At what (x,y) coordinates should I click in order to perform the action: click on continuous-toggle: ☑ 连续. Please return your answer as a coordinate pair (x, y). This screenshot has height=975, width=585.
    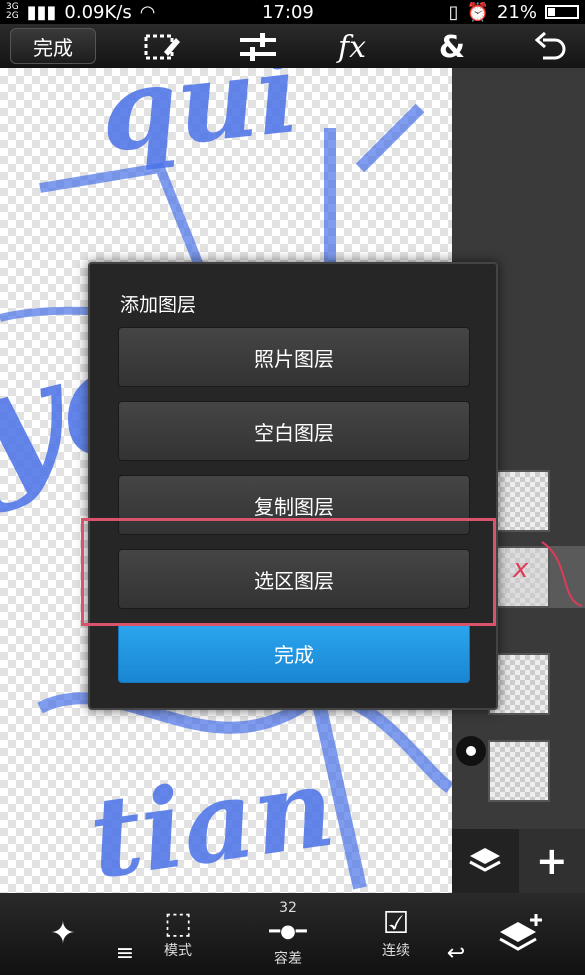
    Looking at the image, I should click on (396, 934).